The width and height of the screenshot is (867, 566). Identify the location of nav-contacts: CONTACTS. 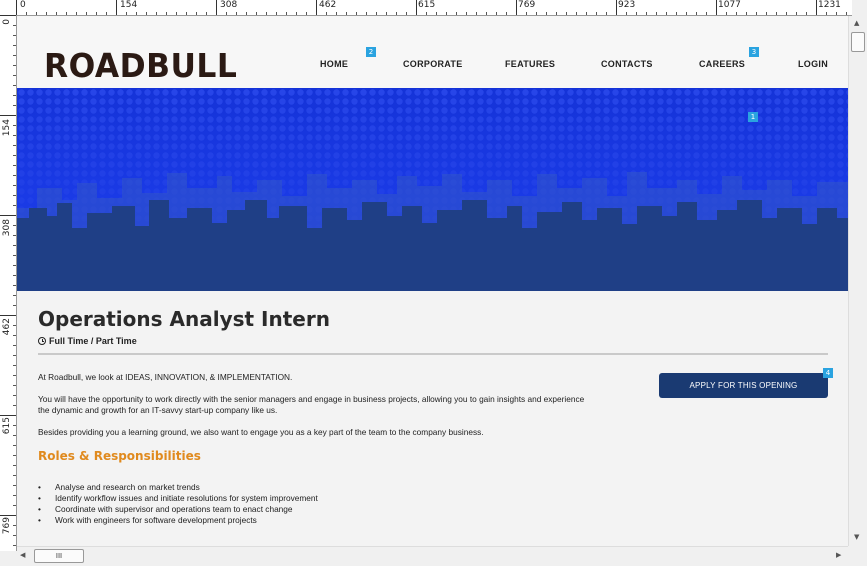
(627, 64).